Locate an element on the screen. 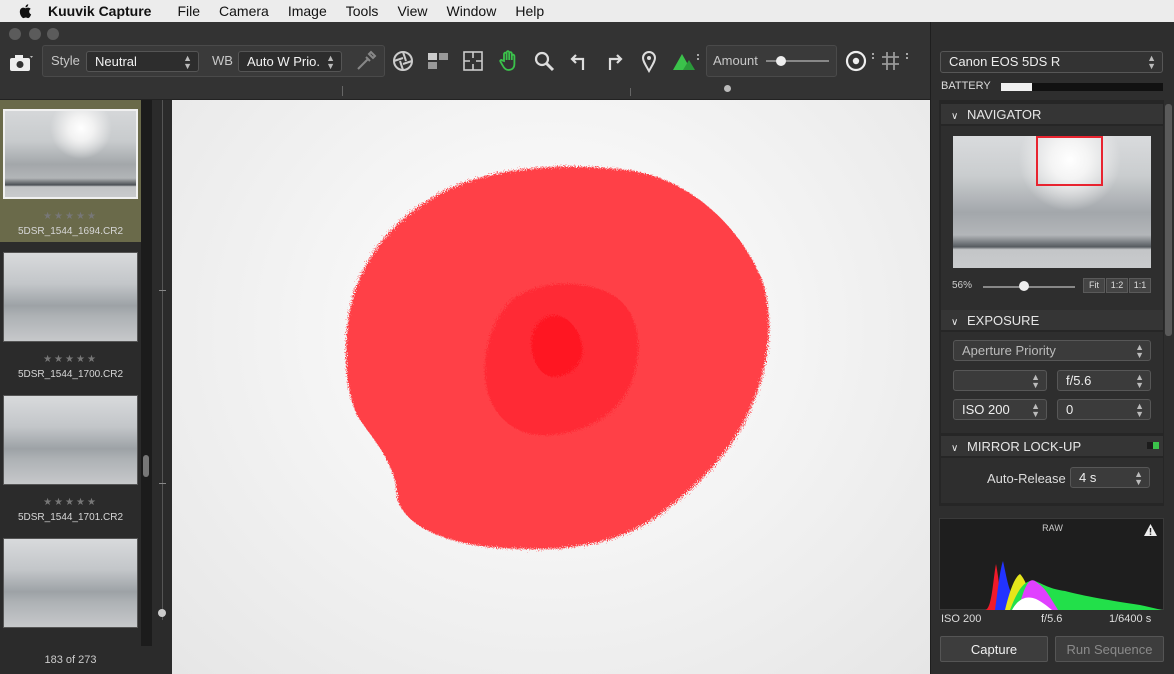 This screenshot has width=1174, height=674. rotate-left-icon is located at coordinates (579, 61).